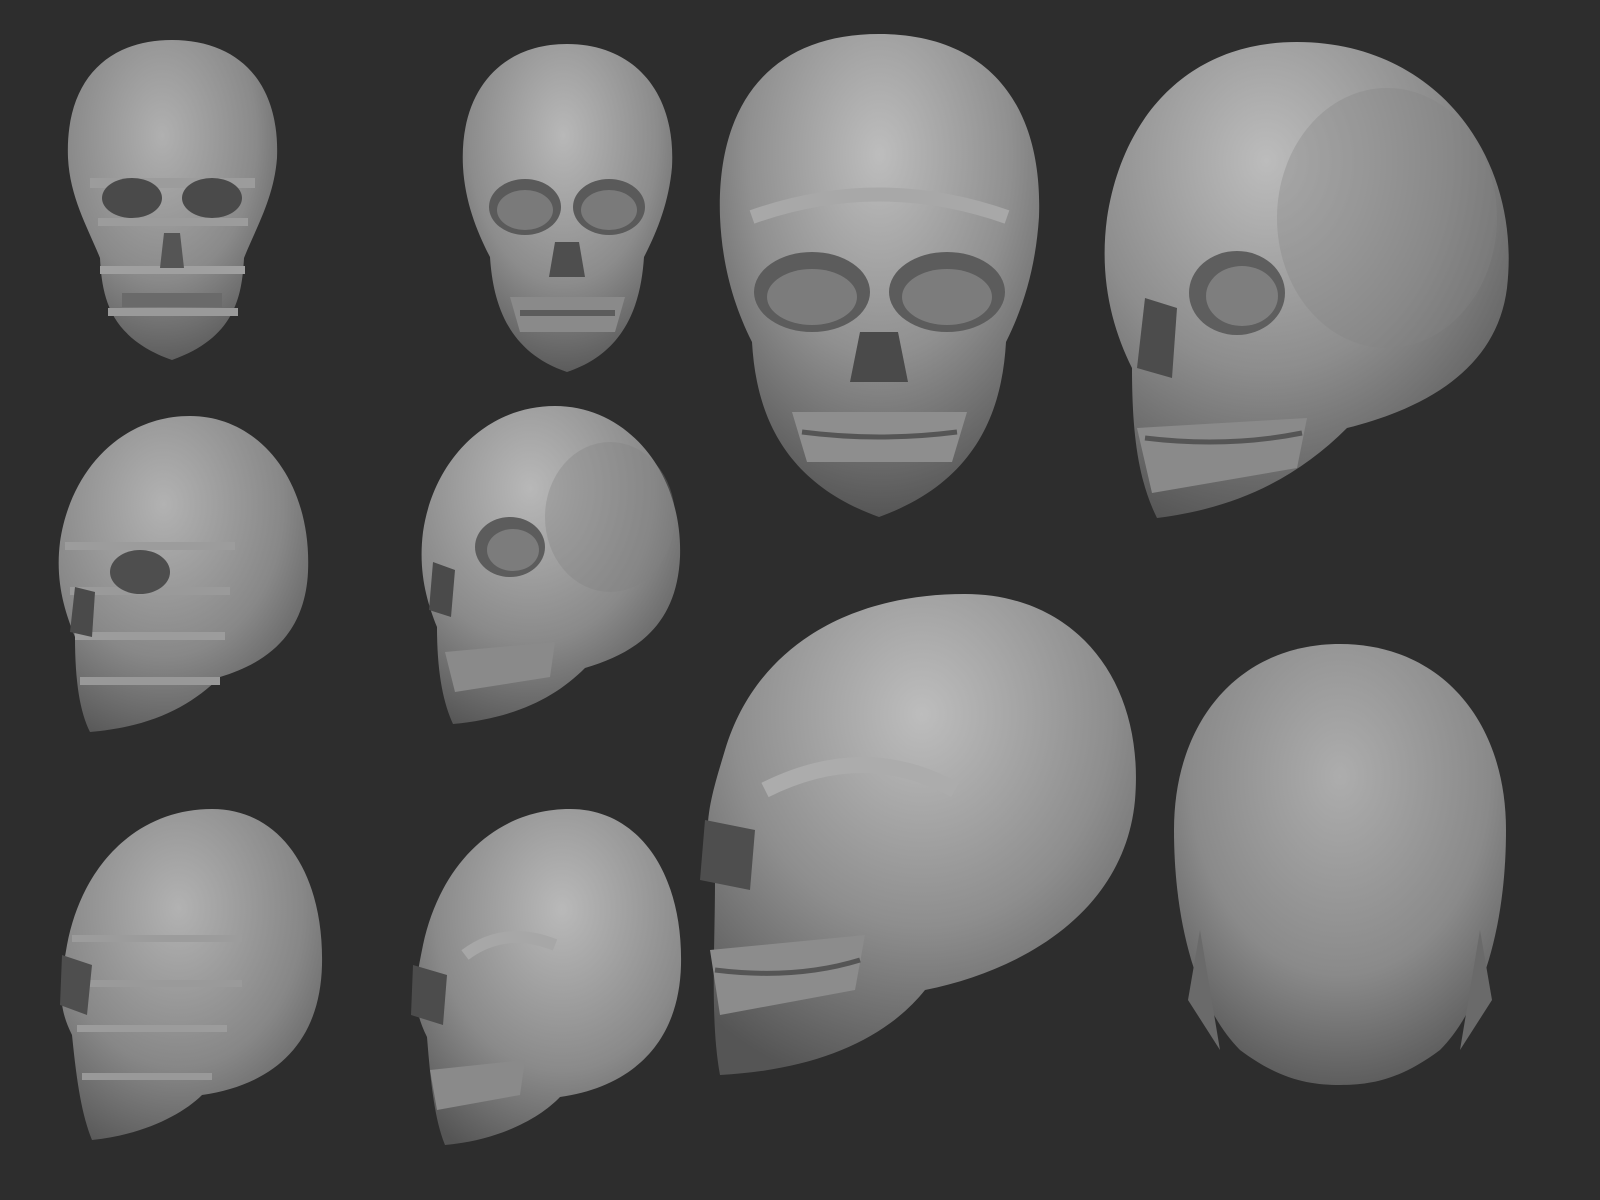 The image size is (1600, 1200). Describe the element at coordinates (545, 977) in the screenshot. I see `skull-side-refined` at that location.